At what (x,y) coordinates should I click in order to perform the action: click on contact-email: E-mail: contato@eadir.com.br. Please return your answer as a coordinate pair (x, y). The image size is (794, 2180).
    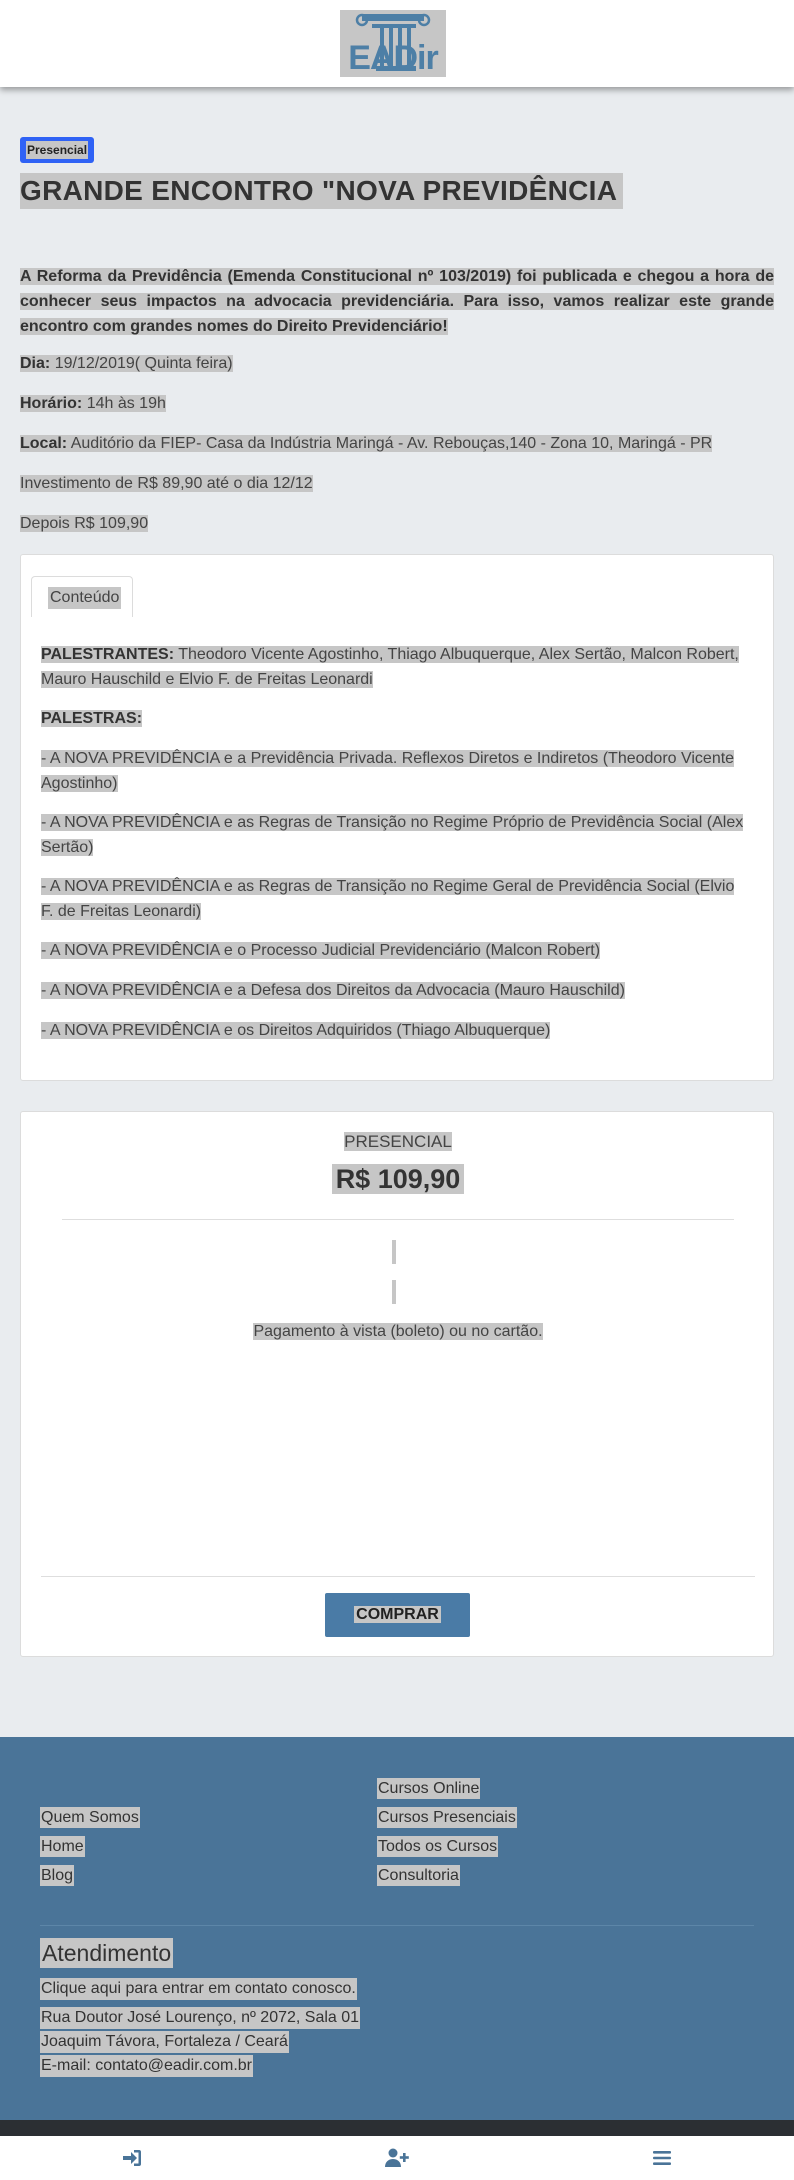
    Looking at the image, I should click on (146, 2066).